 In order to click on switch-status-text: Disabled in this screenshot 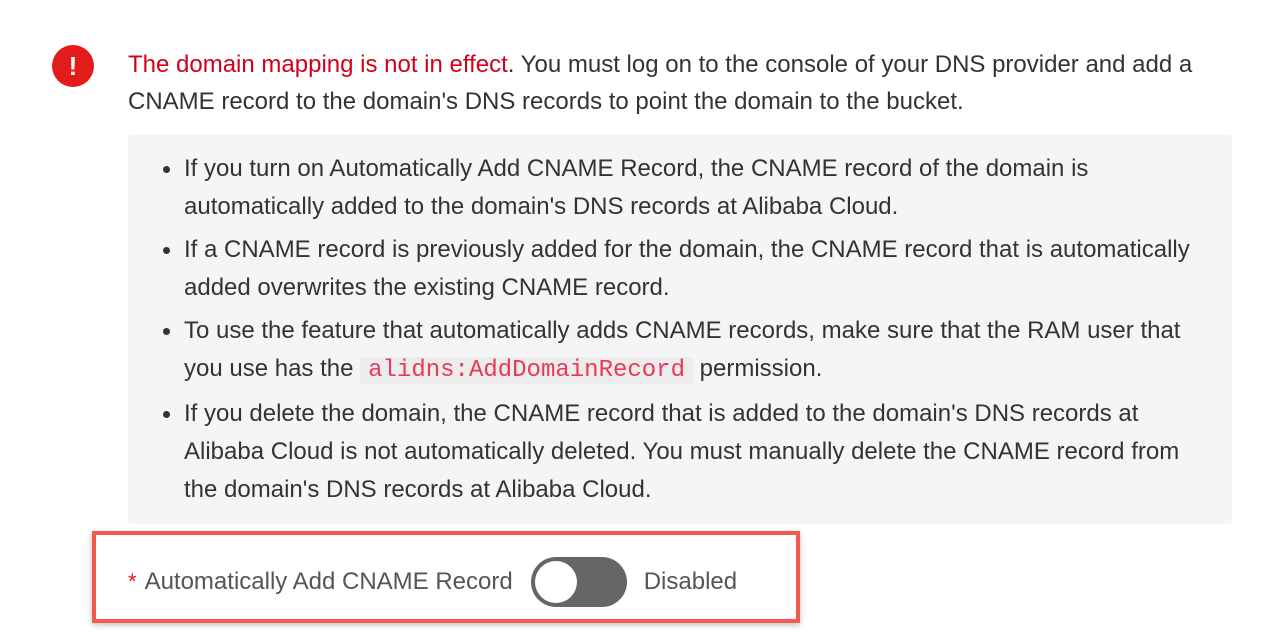, I will do `click(690, 581)`.